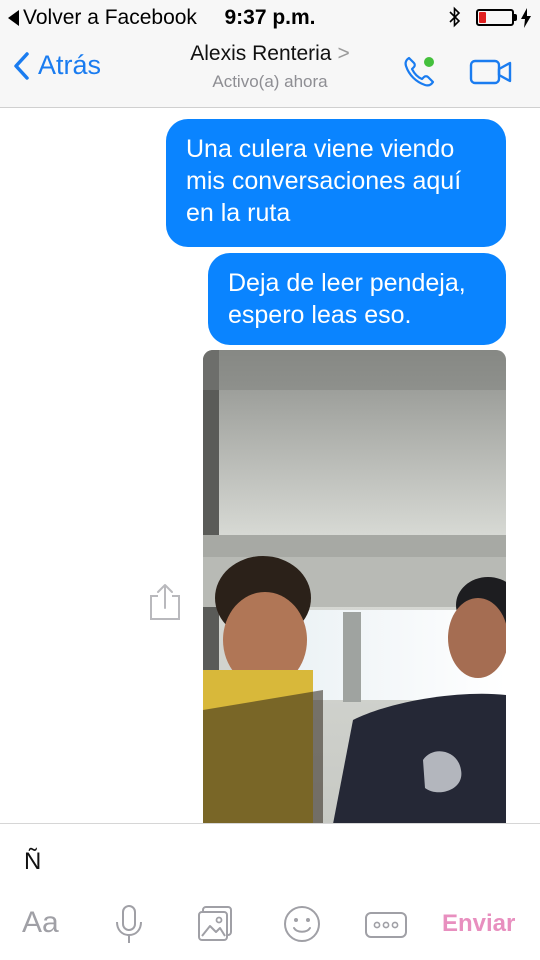 This screenshot has width=540, height=960. Describe the element at coordinates (386, 925) in the screenshot. I see `more-icon` at that location.